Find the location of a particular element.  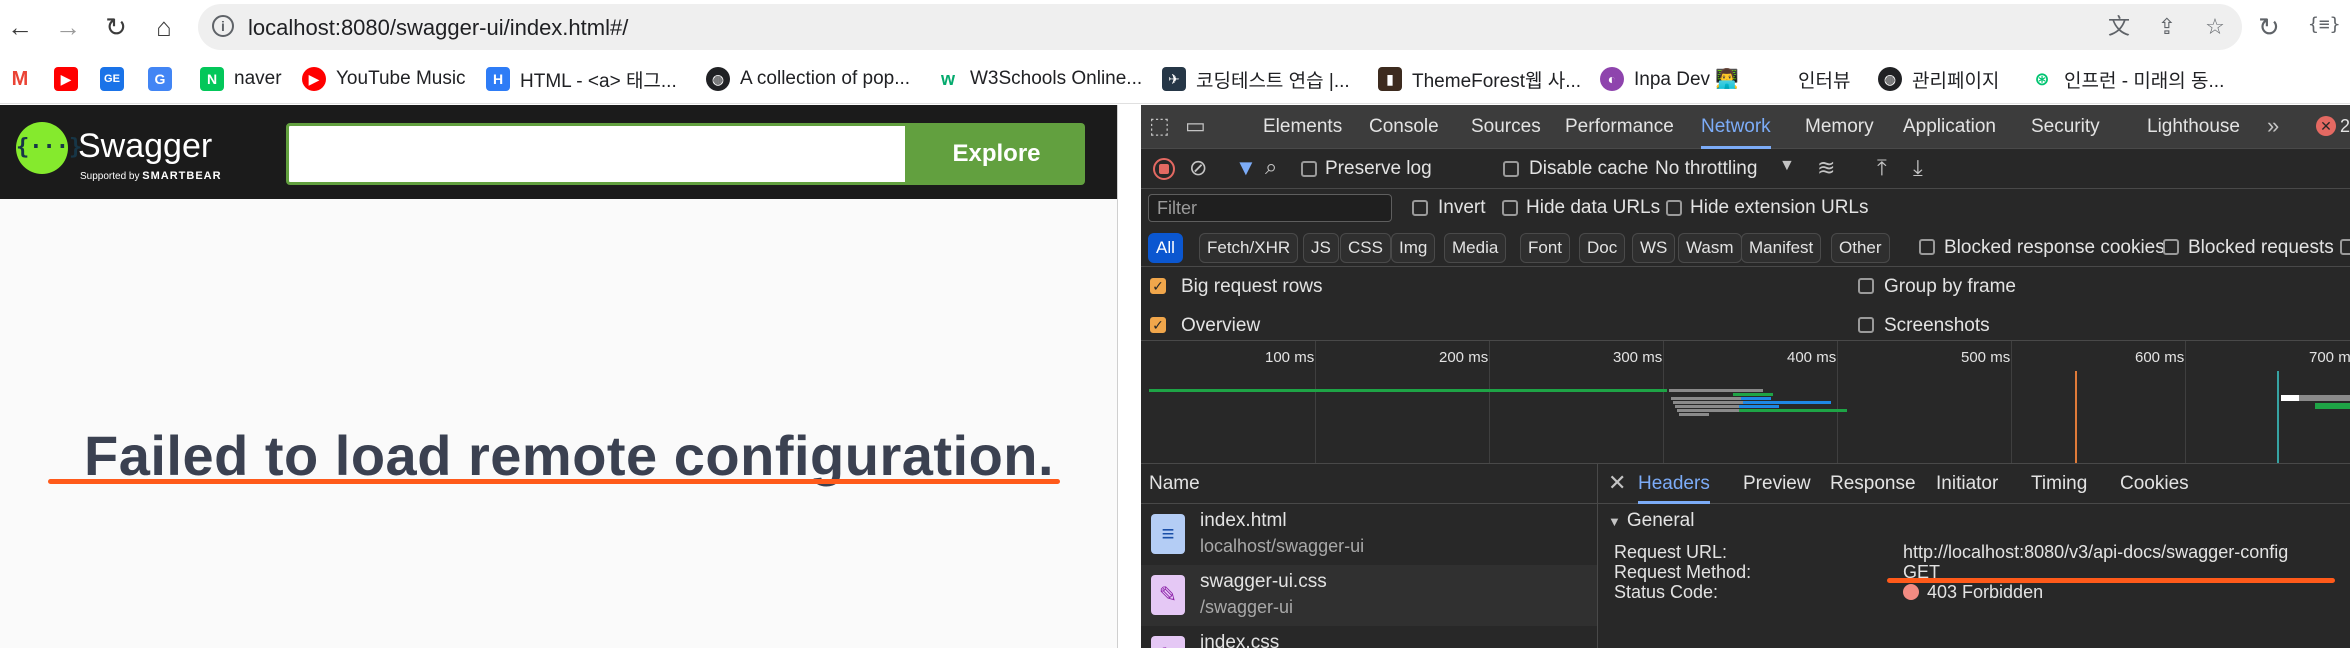

bookmark-interview: 인터뷰 is located at coordinates (1824, 79).